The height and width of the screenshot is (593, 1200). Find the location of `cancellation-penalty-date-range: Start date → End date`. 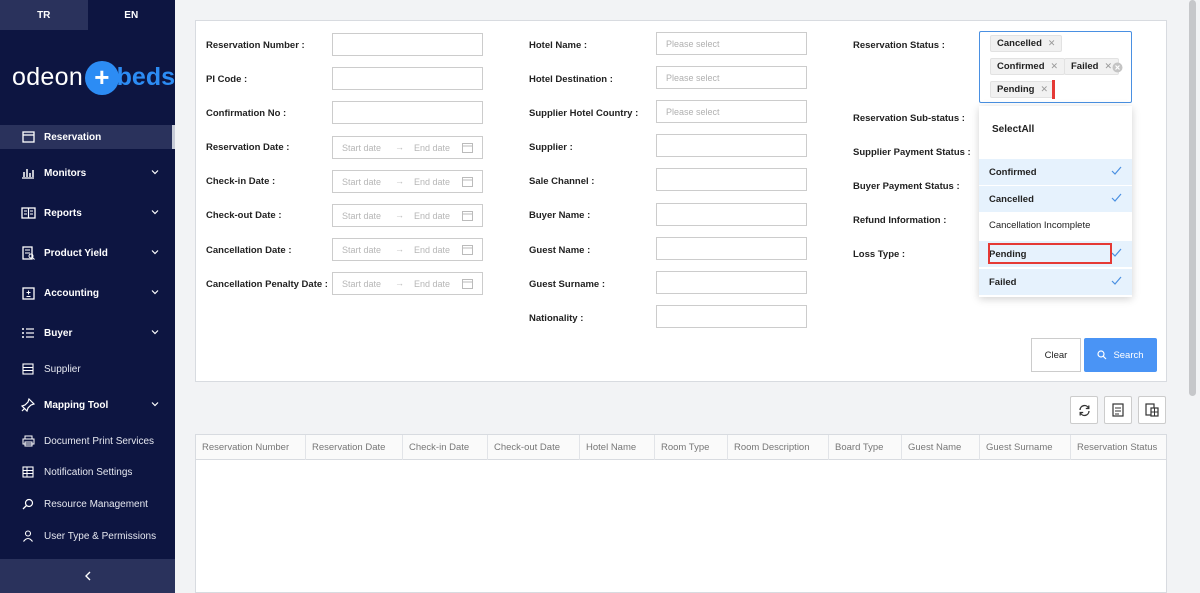

cancellation-penalty-date-range: Start date → End date is located at coordinates (407, 283).